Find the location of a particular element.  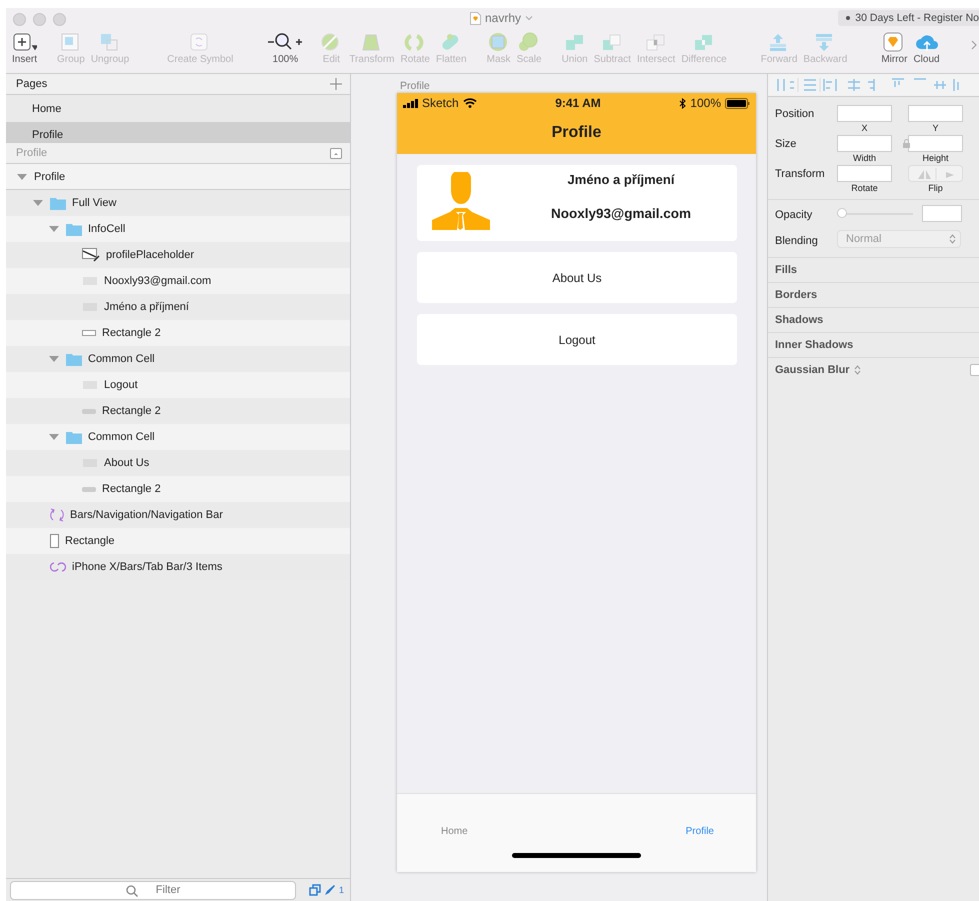

field-caption: Rotate is located at coordinates (864, 188).